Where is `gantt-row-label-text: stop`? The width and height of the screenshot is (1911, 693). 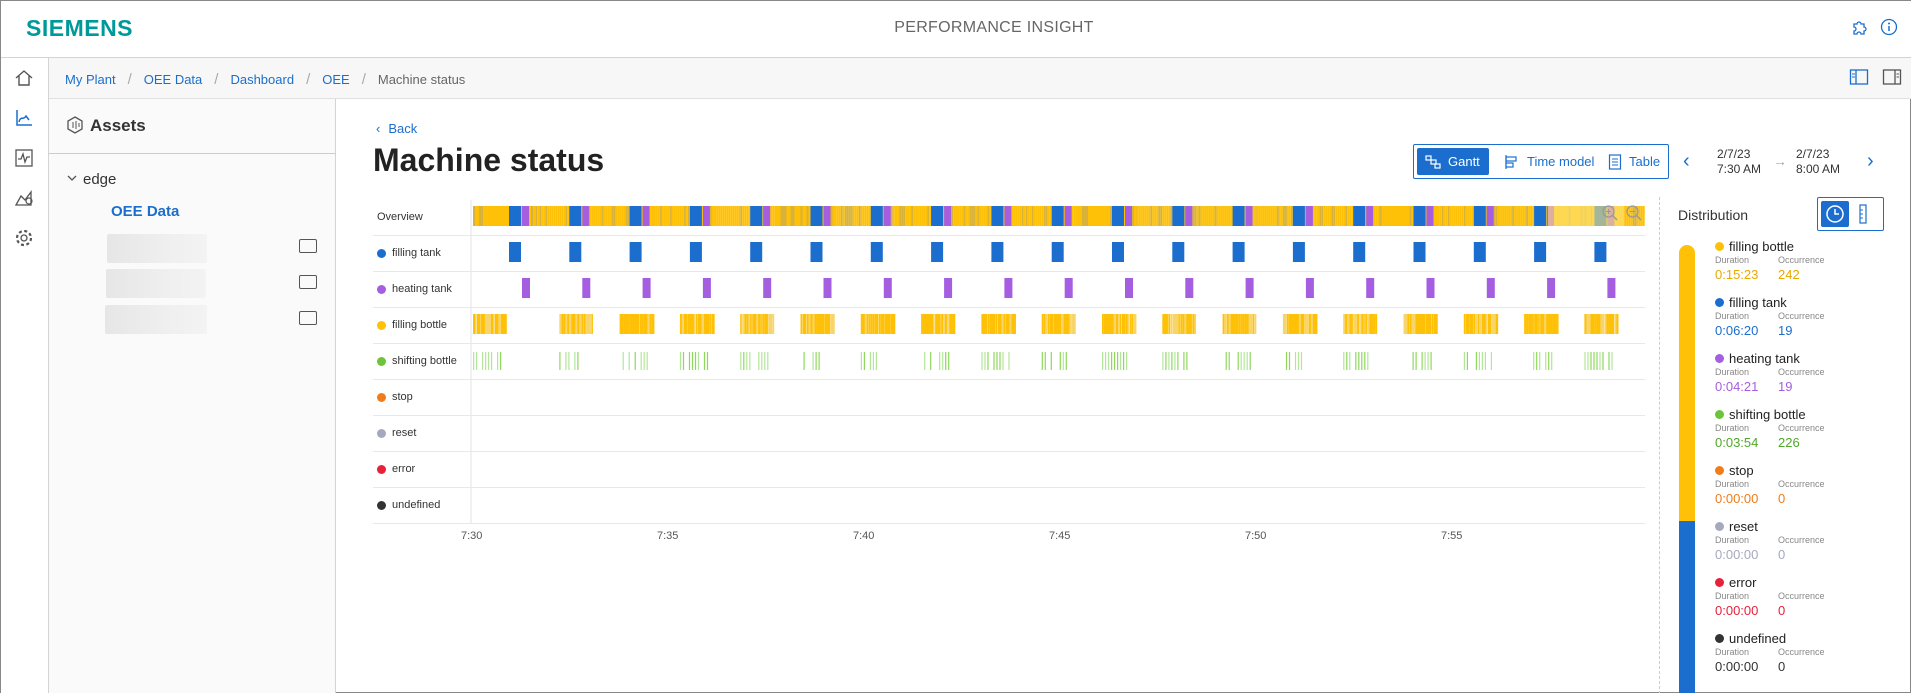
gantt-row-label-text: stop is located at coordinates (402, 397).